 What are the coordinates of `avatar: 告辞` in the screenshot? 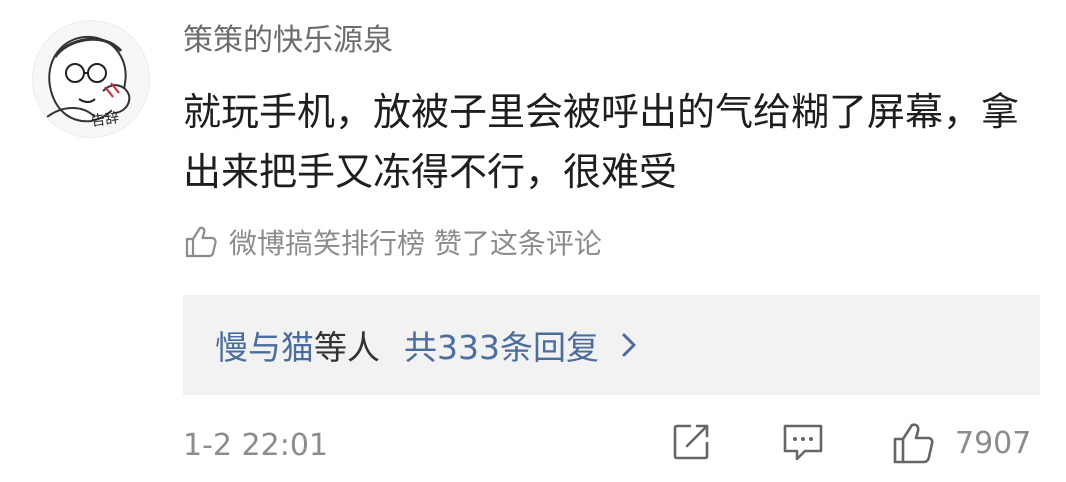 It's located at (91, 79).